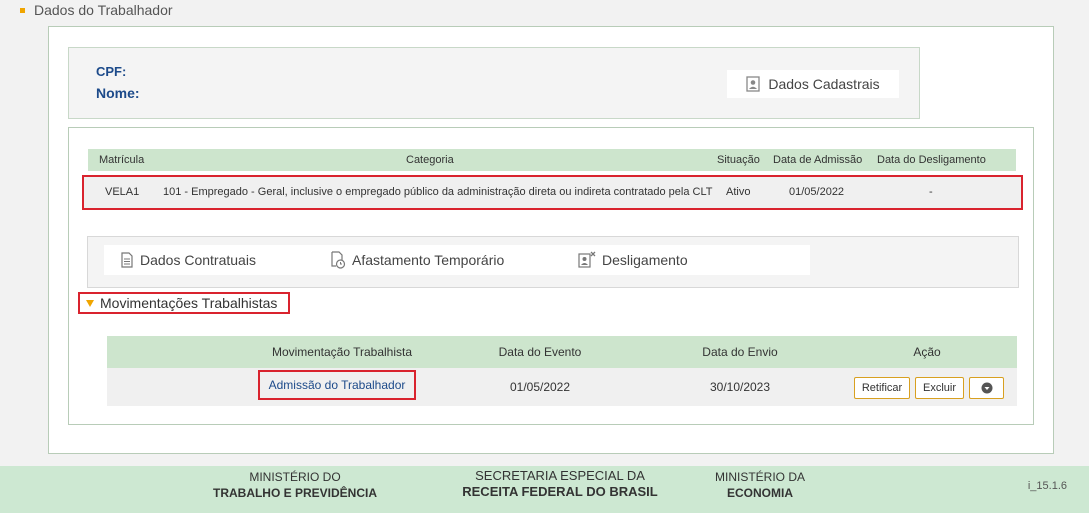 This screenshot has width=1089, height=513. Describe the element at coordinates (939, 388) in the screenshot. I see `excluir-button: Excluir` at that location.